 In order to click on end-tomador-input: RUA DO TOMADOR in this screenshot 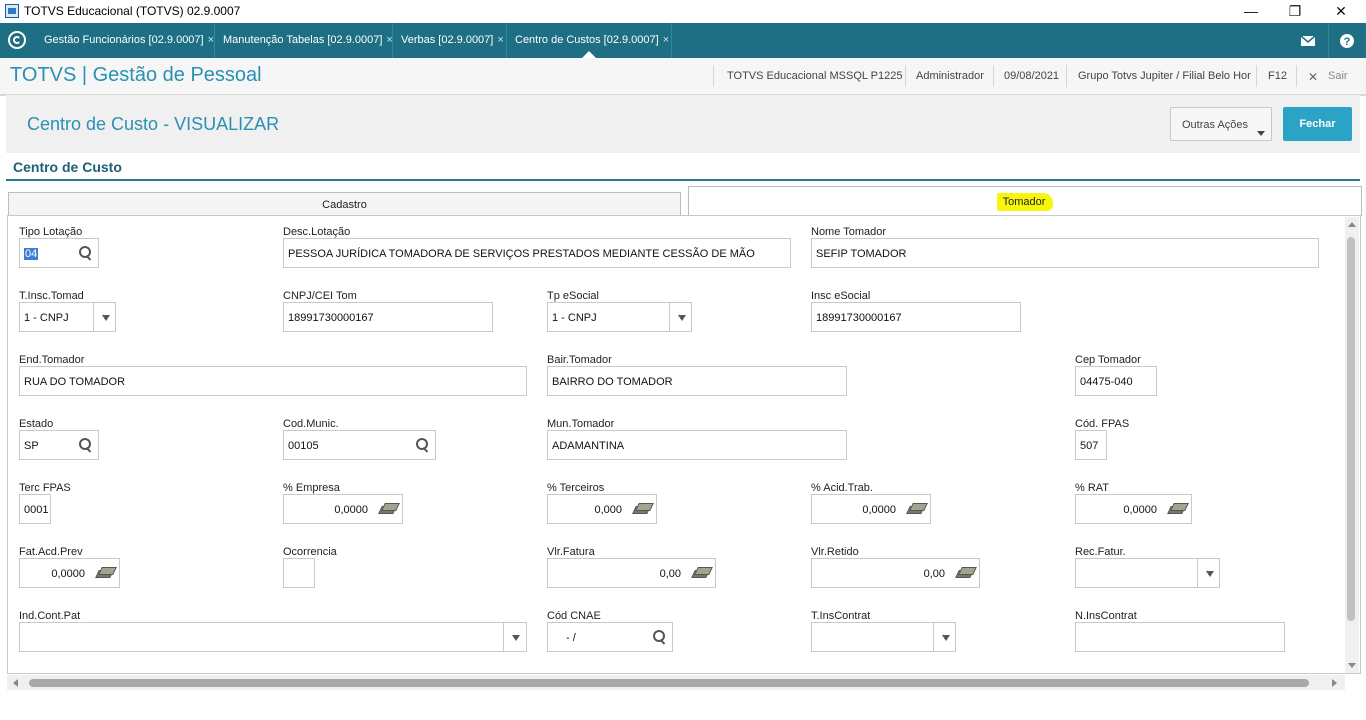, I will do `click(273, 381)`.